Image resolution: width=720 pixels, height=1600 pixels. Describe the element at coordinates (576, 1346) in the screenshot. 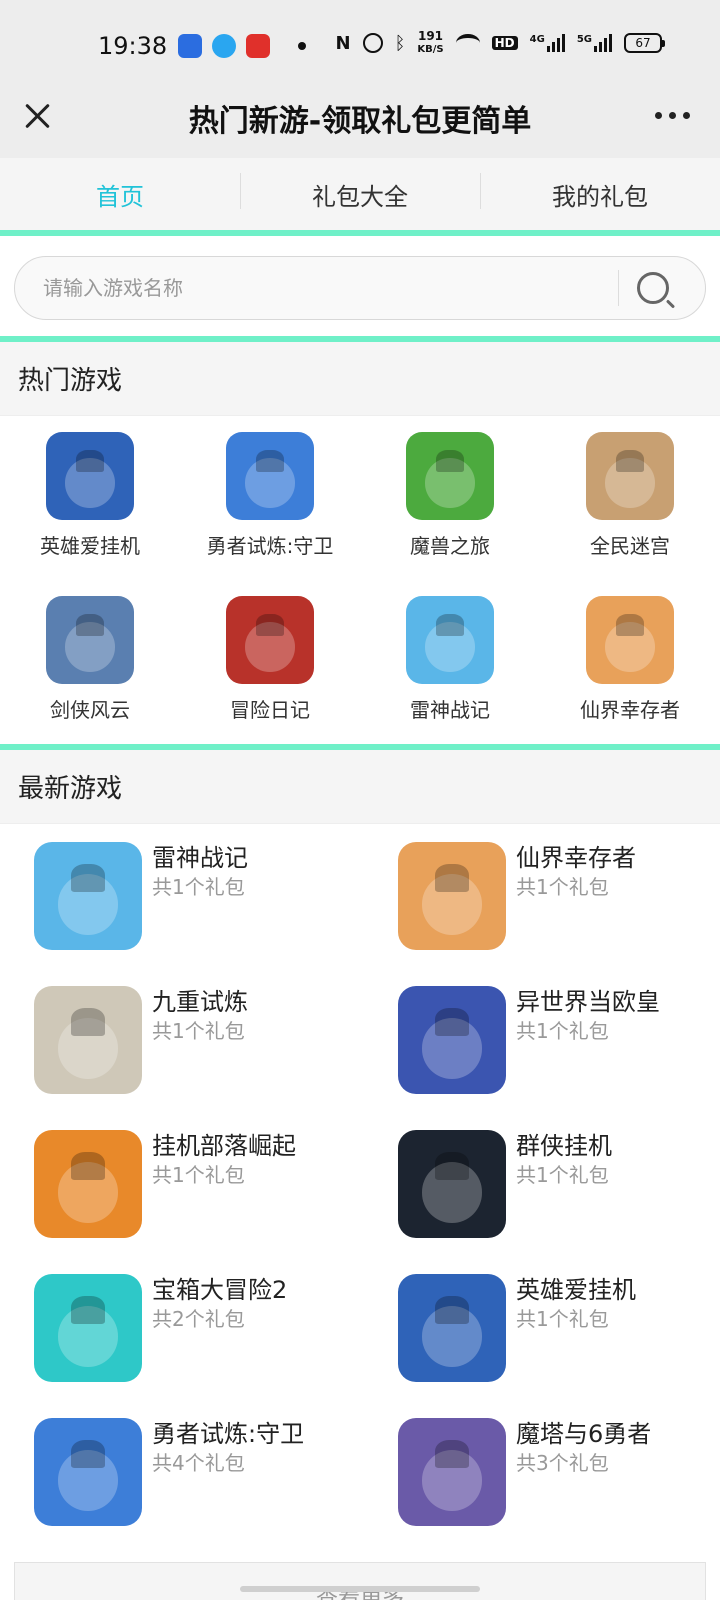

I see `latest-game-info: 英雄爱挂机 共1个礼包` at that location.